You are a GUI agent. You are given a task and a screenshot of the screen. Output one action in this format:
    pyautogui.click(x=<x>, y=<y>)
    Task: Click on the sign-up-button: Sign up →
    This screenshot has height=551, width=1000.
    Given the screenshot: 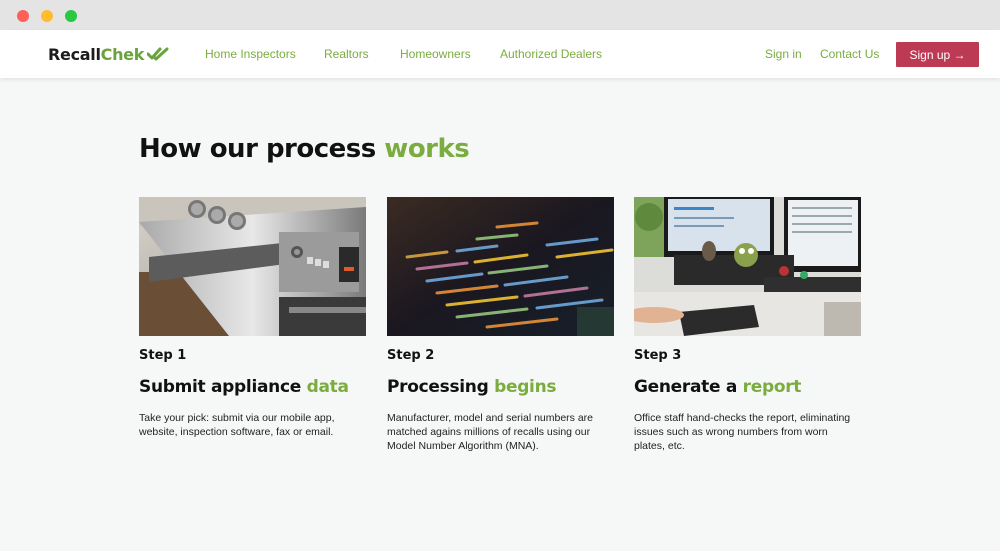 What is the action you would take?
    pyautogui.click(x=937, y=54)
    